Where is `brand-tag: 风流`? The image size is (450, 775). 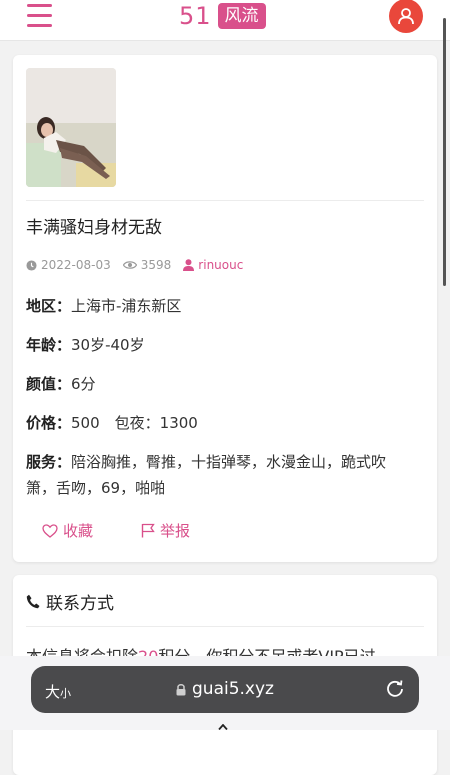 brand-tag: 风流 is located at coordinates (241, 16).